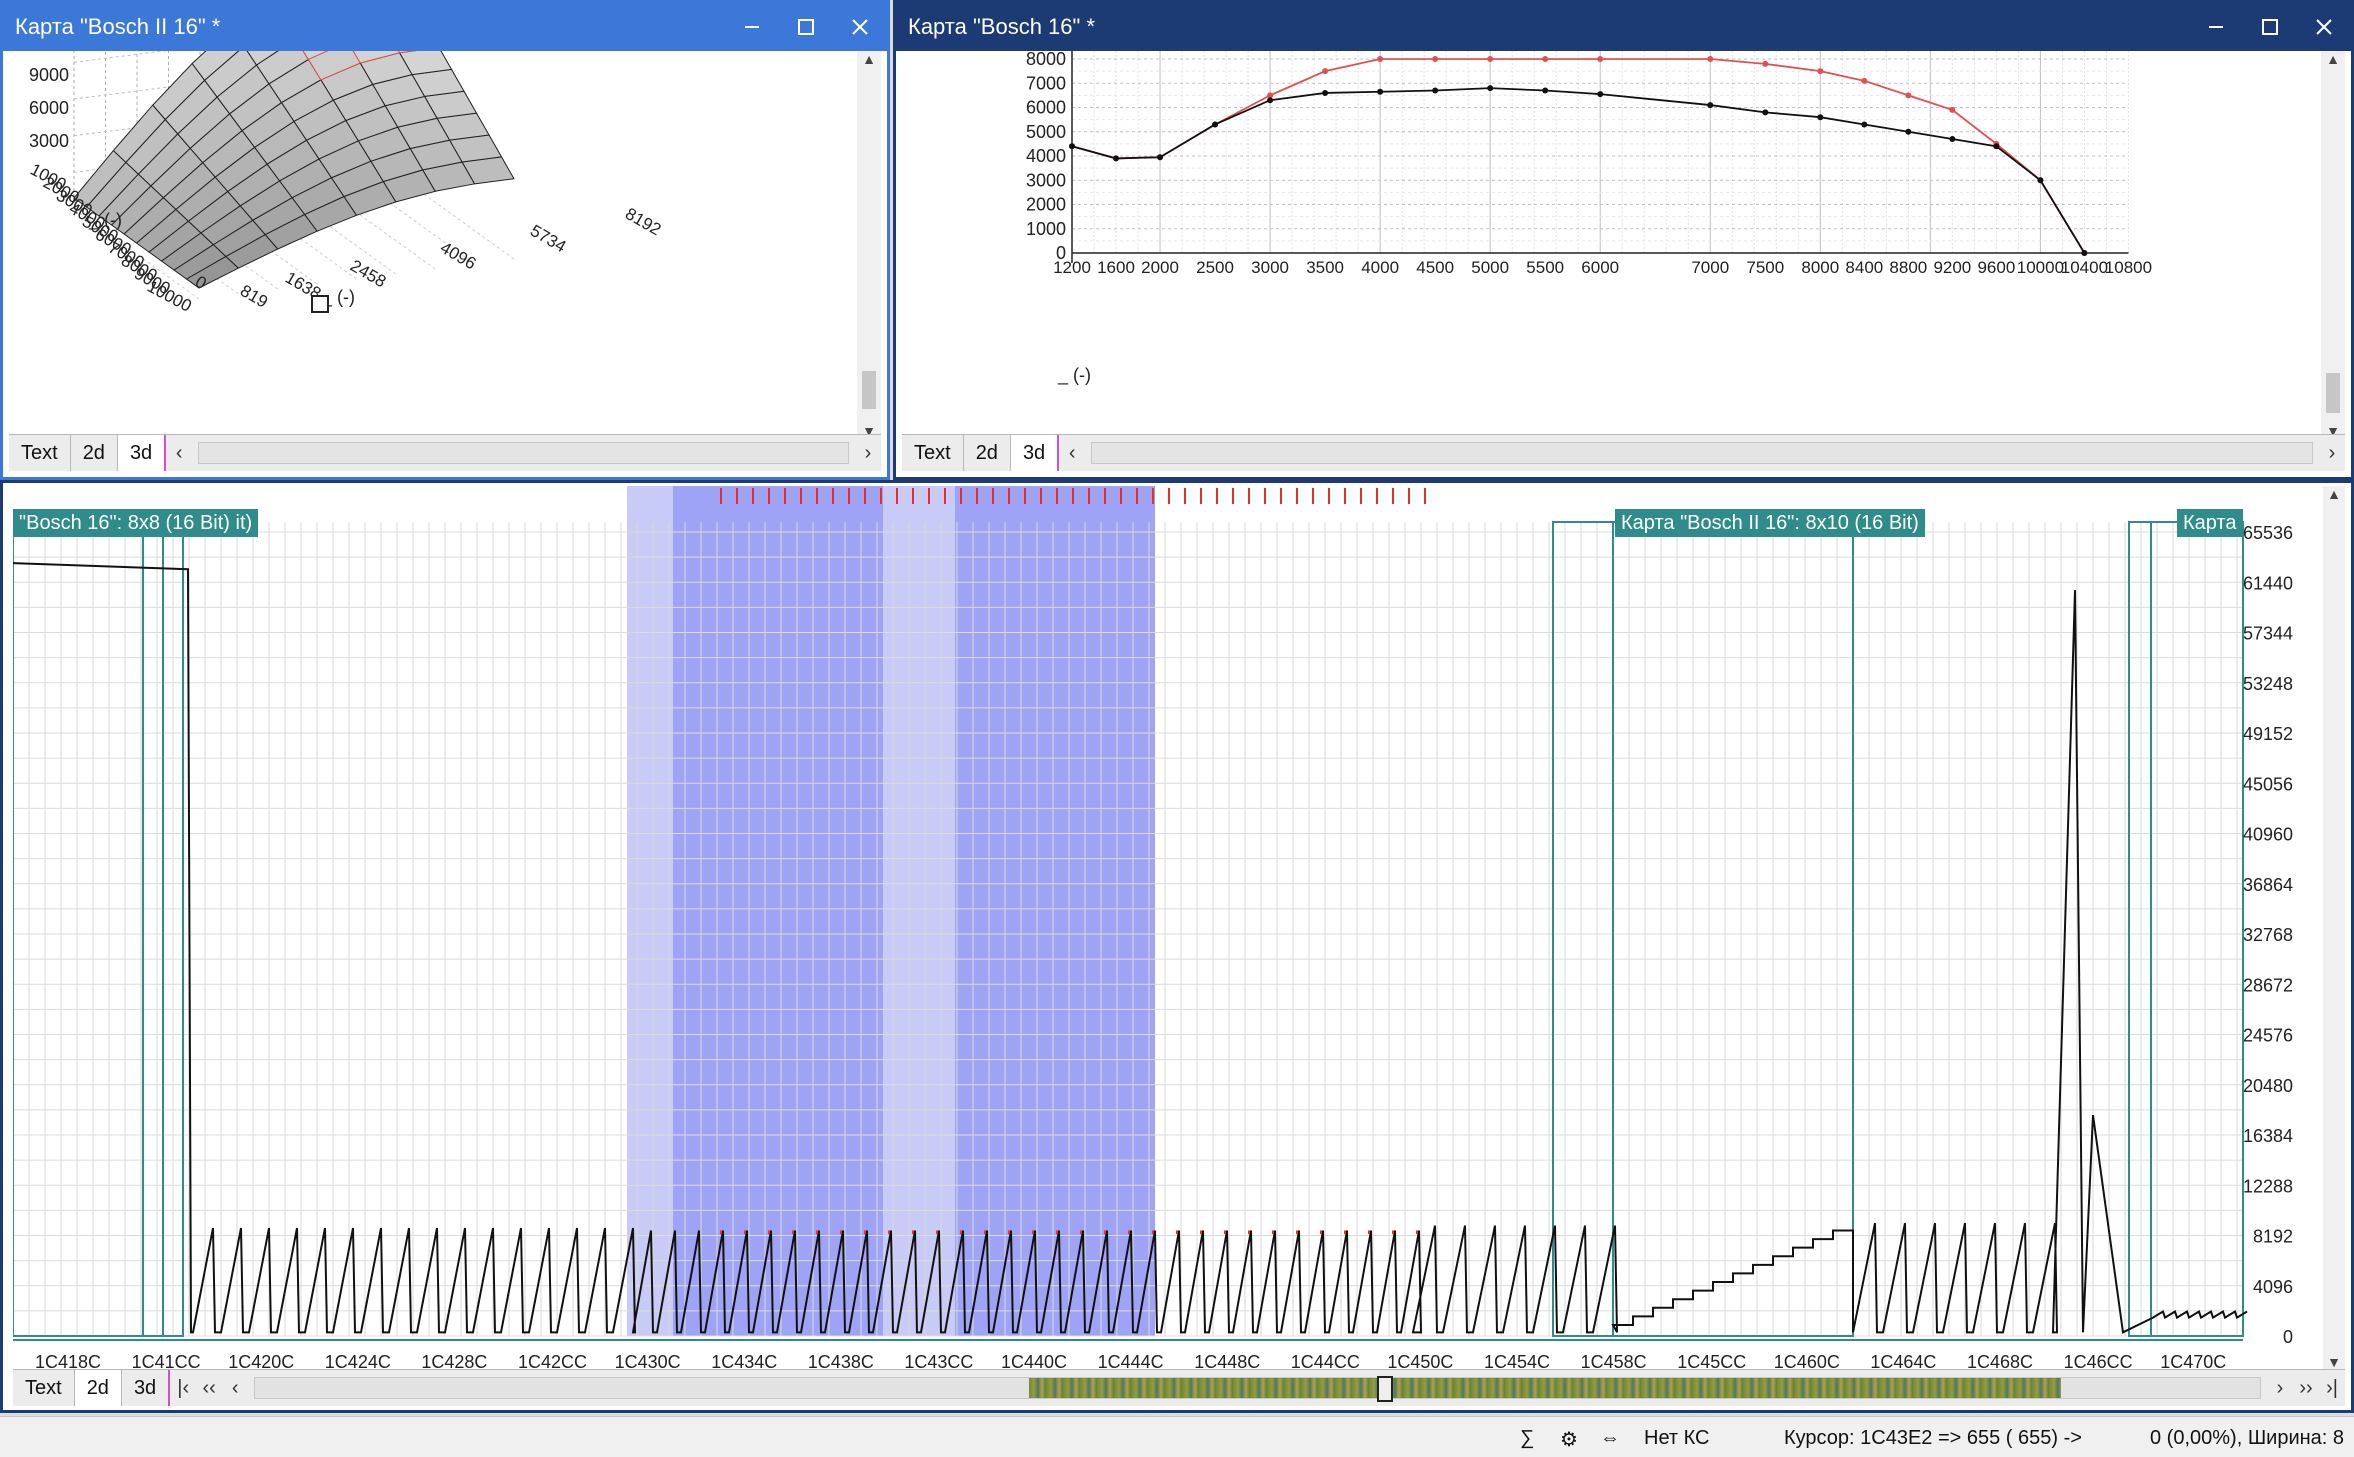  Describe the element at coordinates (2288, 1337) in the screenshot. I see `y-tick-label: 0` at that location.